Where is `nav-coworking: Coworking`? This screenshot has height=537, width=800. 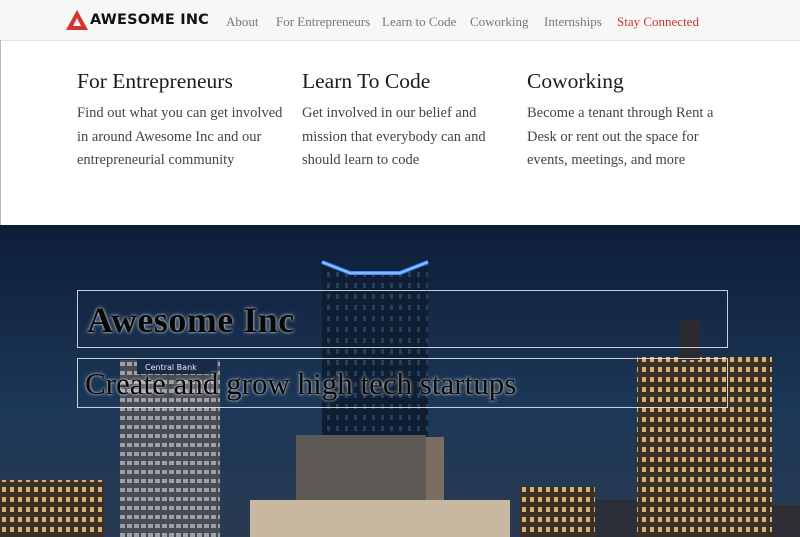 nav-coworking: Coworking is located at coordinates (499, 22).